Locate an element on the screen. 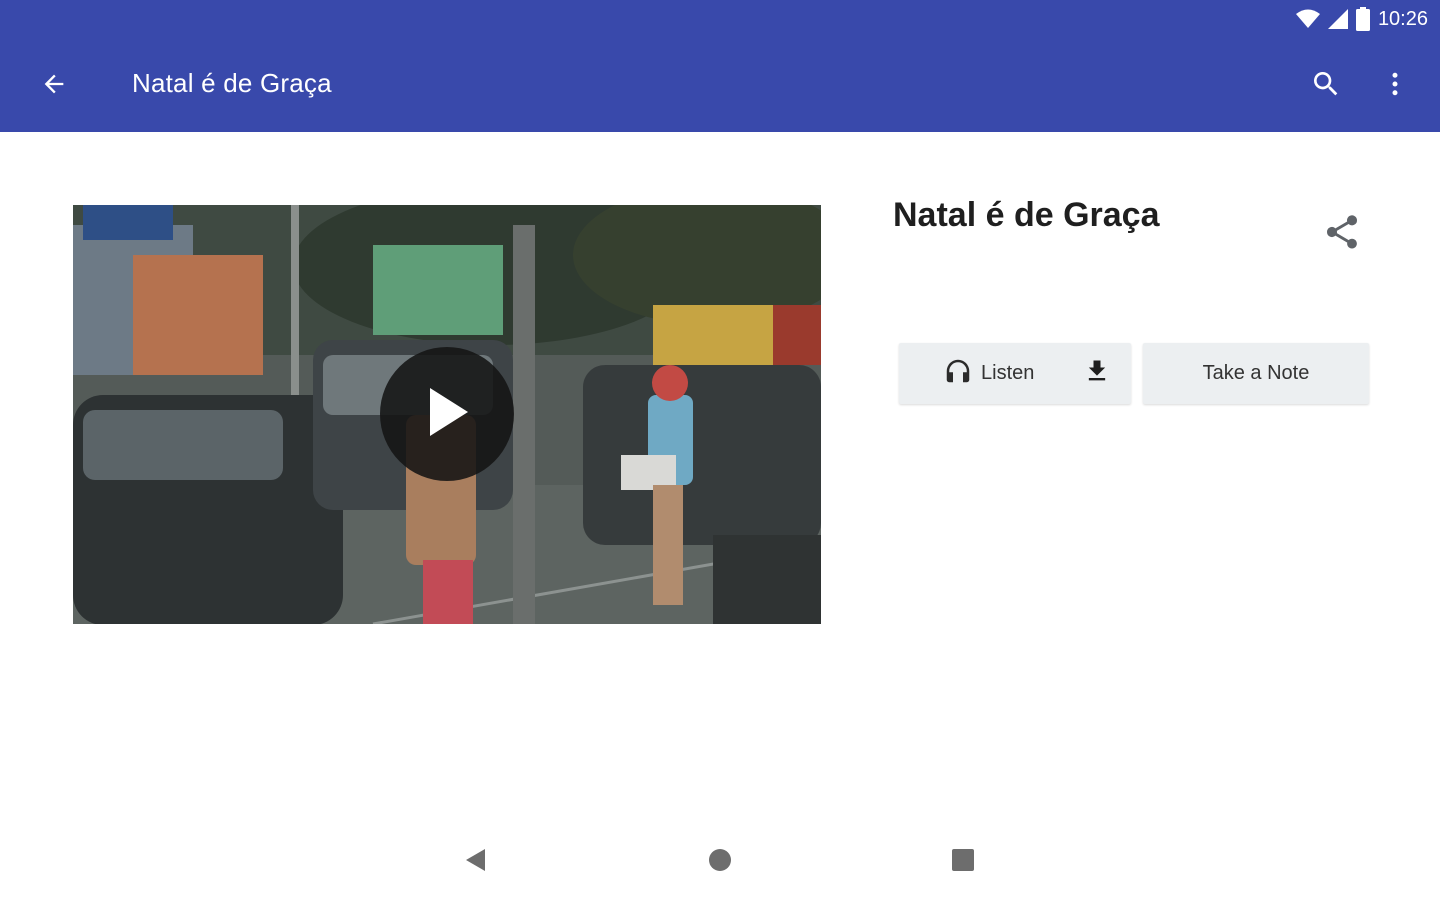 The height and width of the screenshot is (900, 1440). nav-back-button is located at coordinates (476, 862).